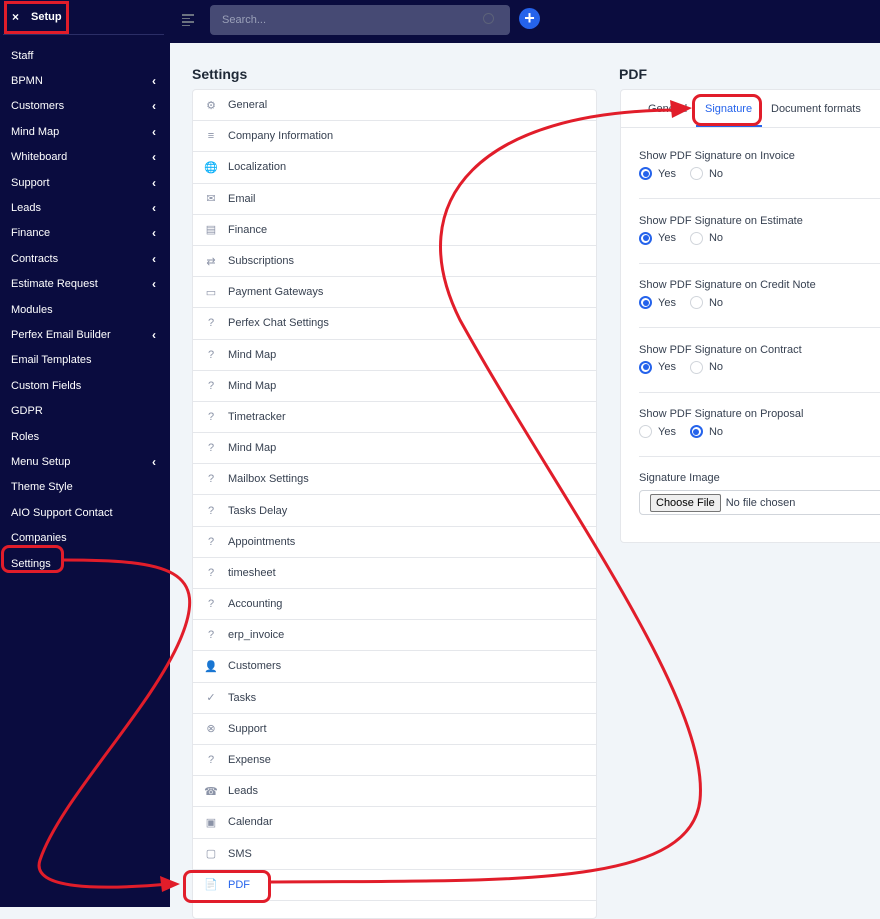  Describe the element at coordinates (30, 182) in the screenshot. I see `sidebar-item-label: Support` at that location.